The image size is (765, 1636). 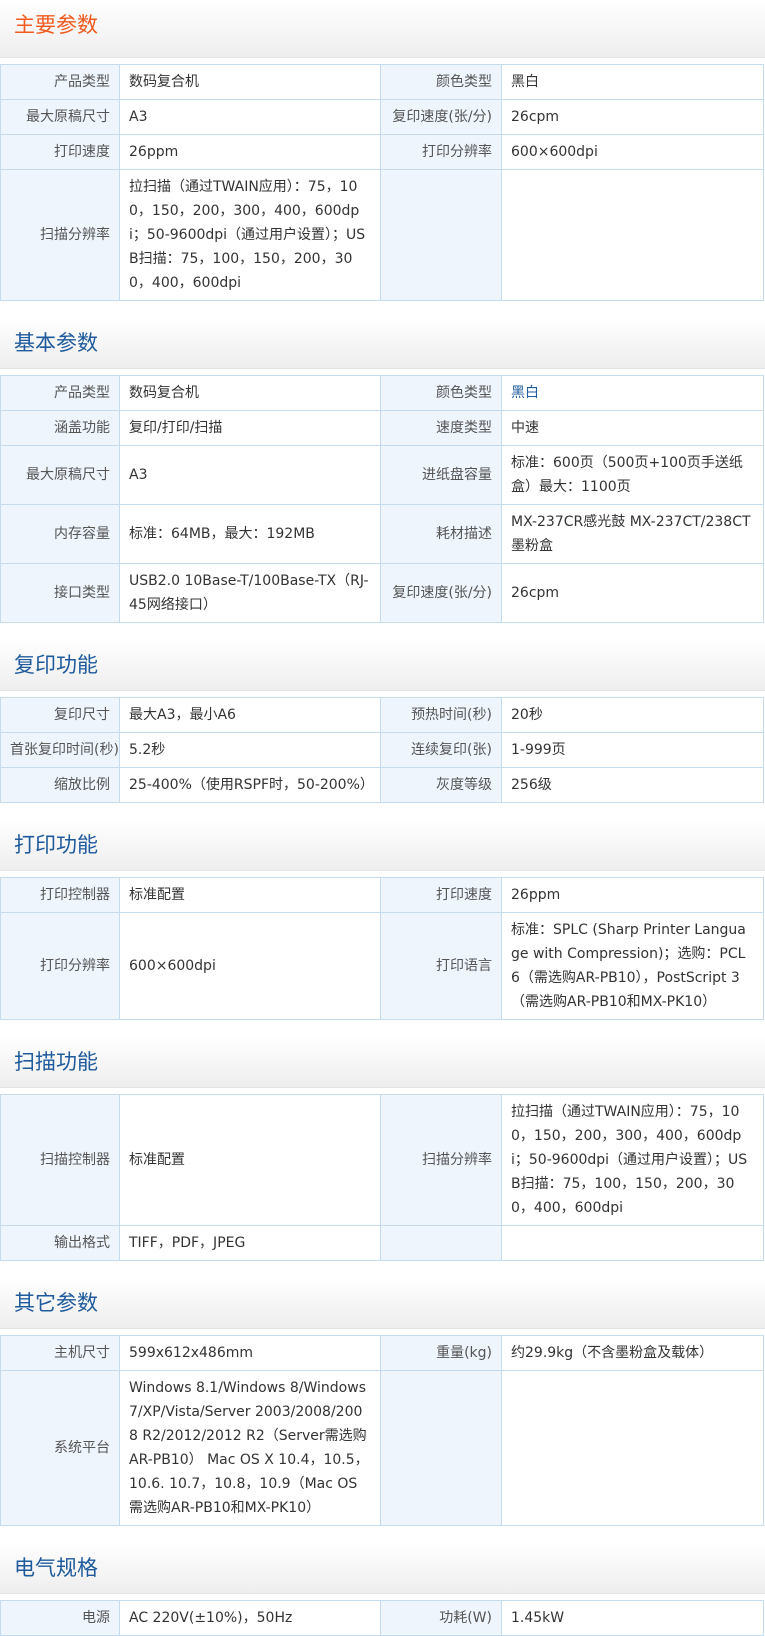 What do you see at coordinates (441, 475) in the screenshot?
I see `spec-label: 进纸盘容量` at bounding box center [441, 475].